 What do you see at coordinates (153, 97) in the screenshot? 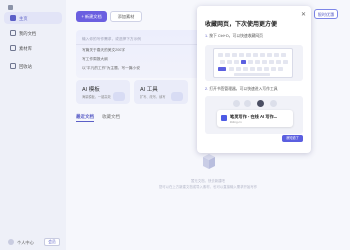
I see `tile-subtitle: 扩写、改写、续写` at bounding box center [153, 97].